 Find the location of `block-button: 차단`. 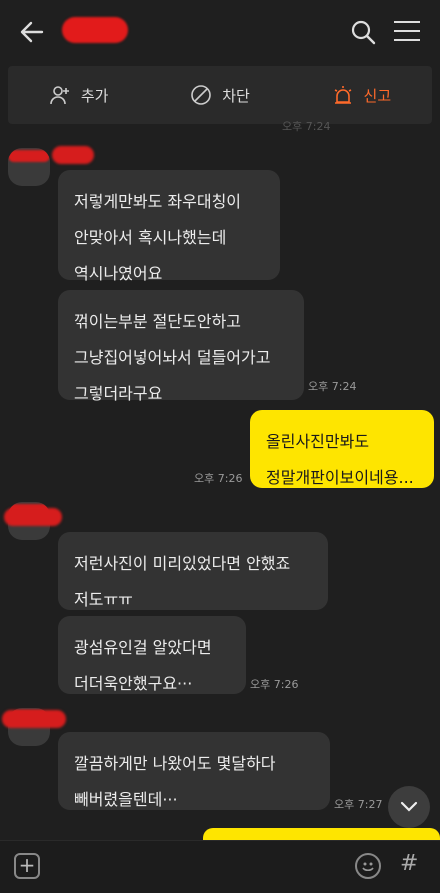

block-button: 차단 is located at coordinates (219, 95).